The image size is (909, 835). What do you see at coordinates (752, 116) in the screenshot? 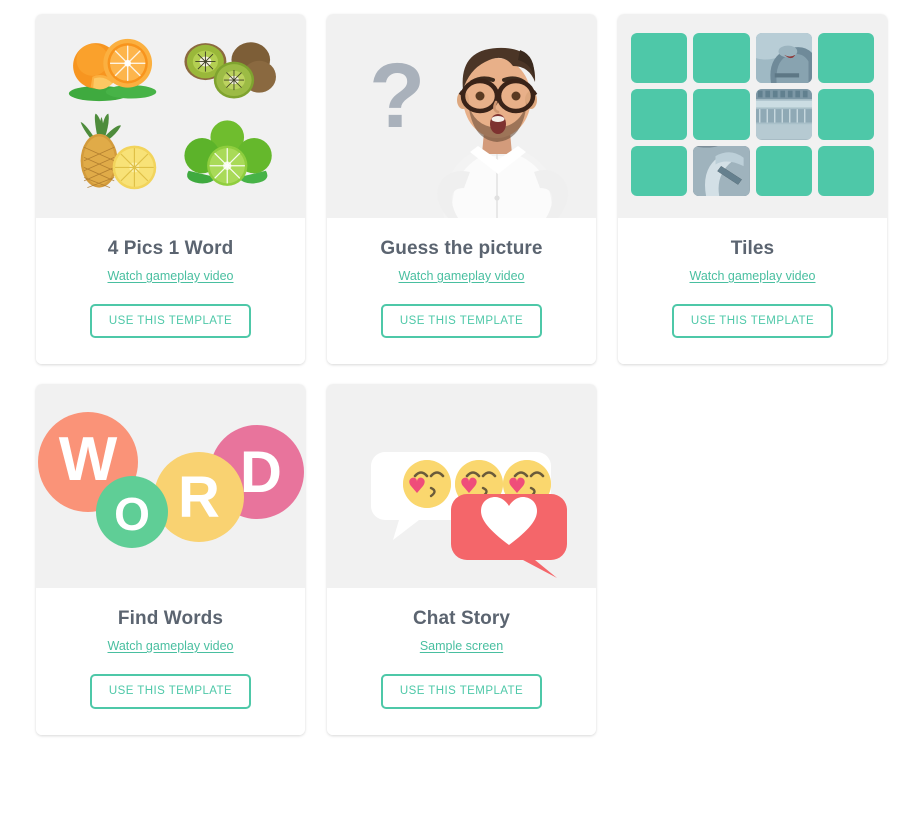
I see `template-thumbnail-tiles` at bounding box center [752, 116].